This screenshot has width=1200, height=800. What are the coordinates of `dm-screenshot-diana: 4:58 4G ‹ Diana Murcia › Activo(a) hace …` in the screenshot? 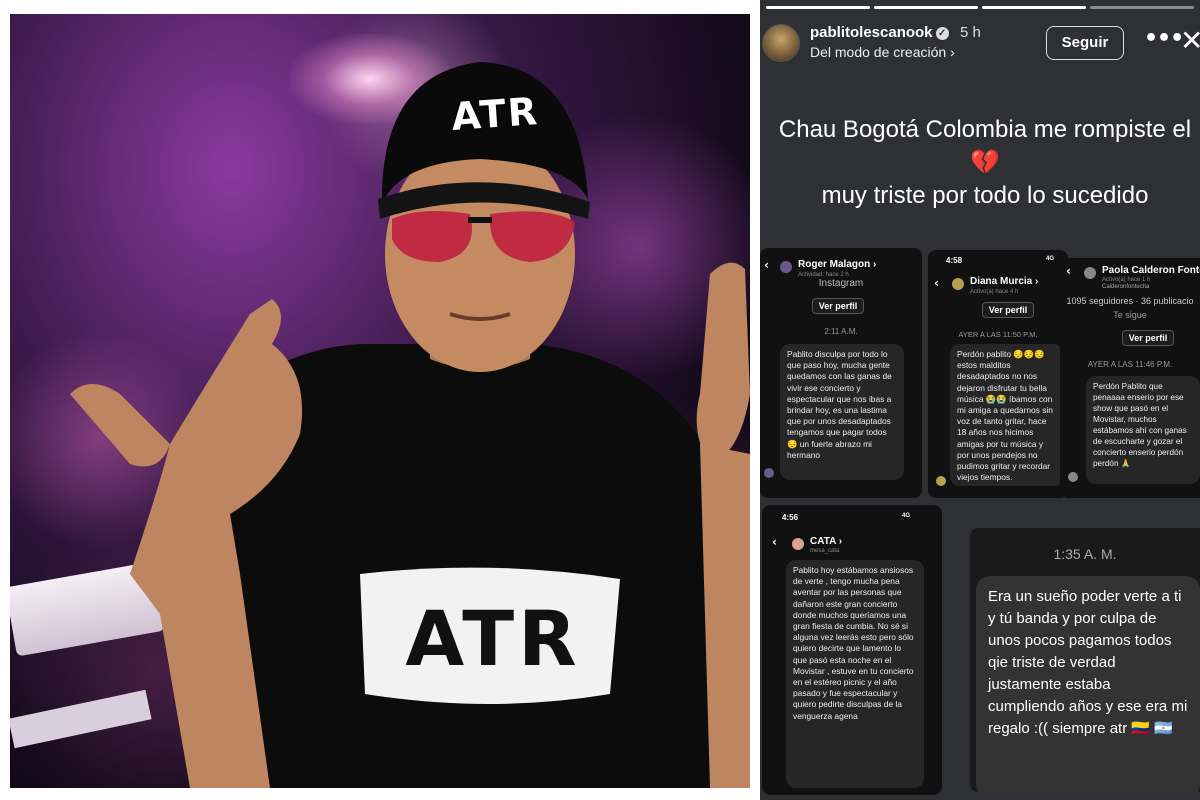 It's located at (998, 374).